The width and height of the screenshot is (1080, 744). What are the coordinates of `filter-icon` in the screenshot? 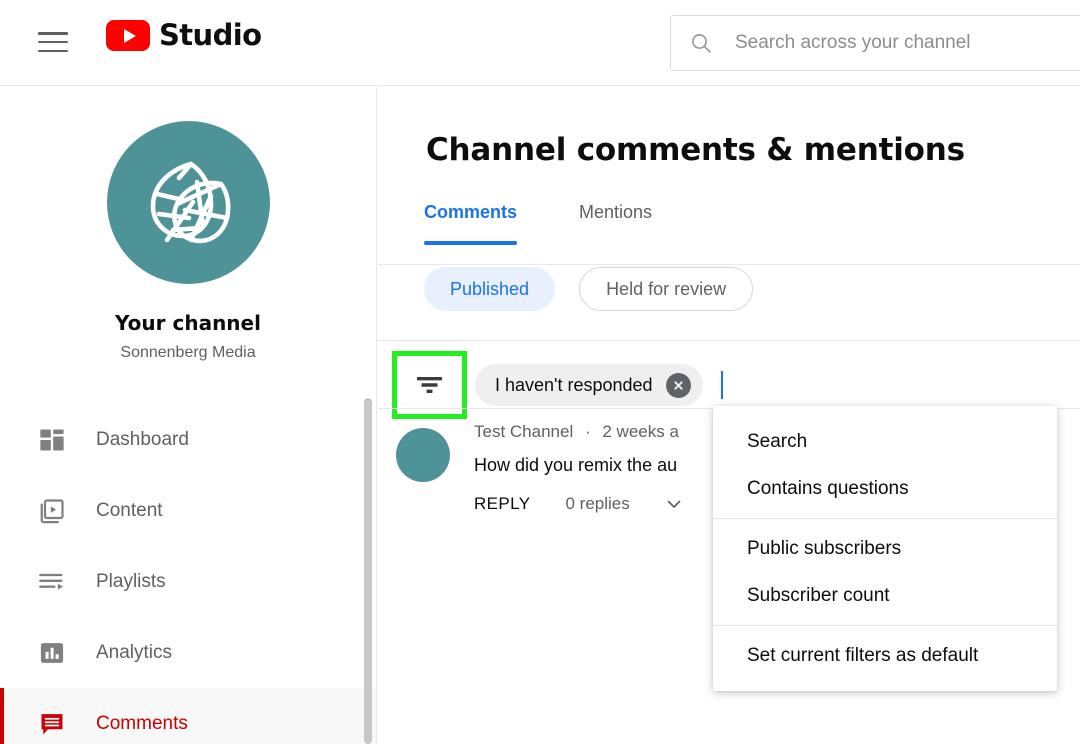 It's located at (429, 385).